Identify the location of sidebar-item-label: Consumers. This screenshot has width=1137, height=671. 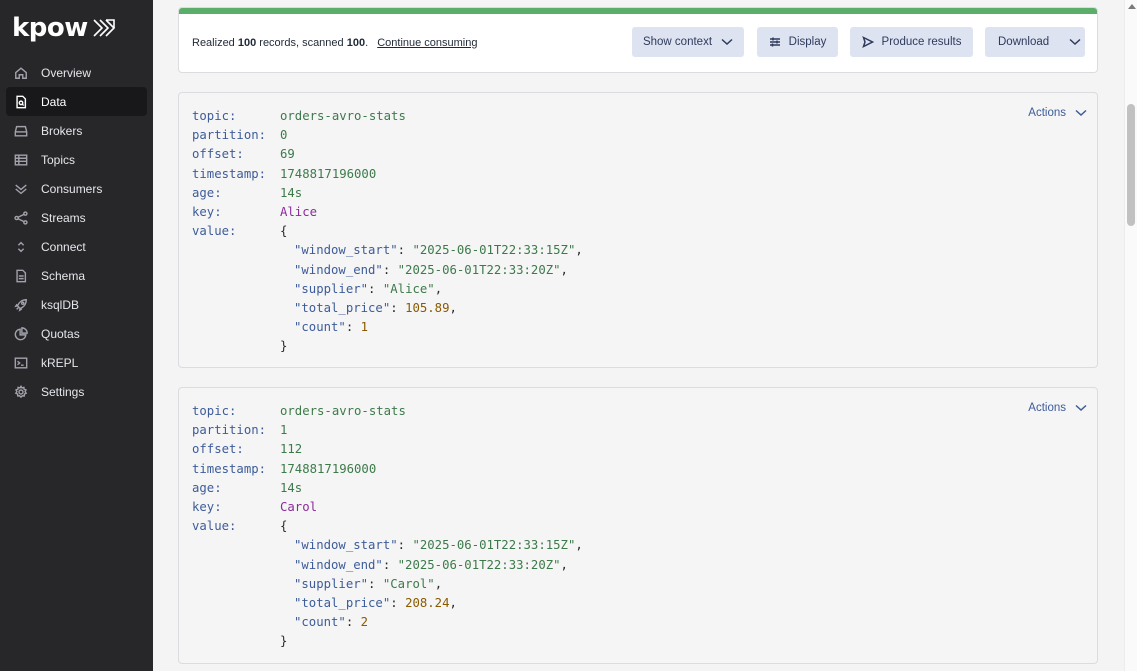
(72, 188).